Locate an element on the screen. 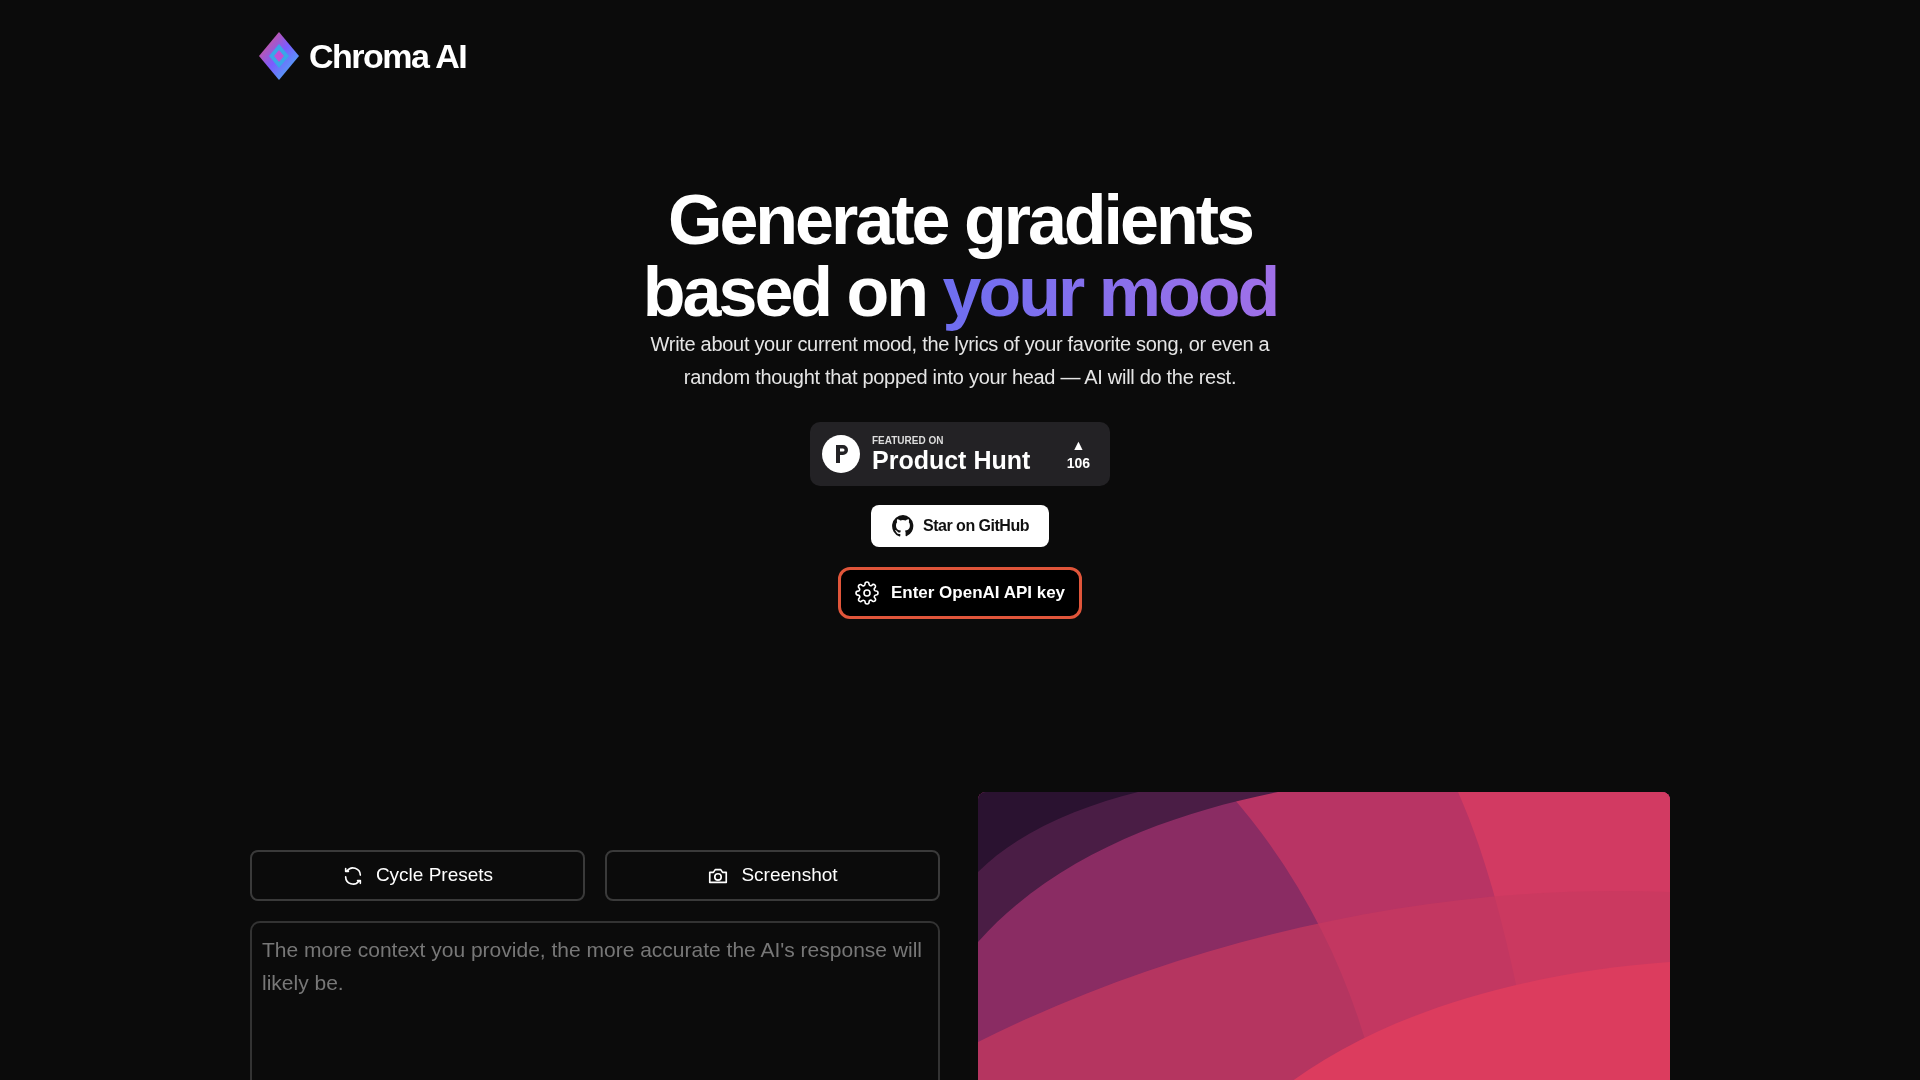 The image size is (1920, 1080). cycle-presets-button: Cycle Presets is located at coordinates (417, 875).